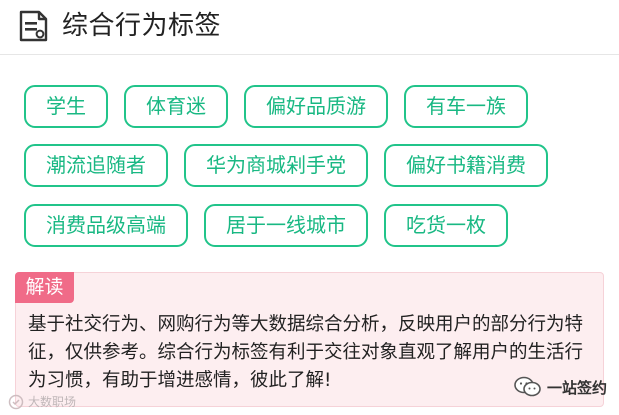 The width and height of the screenshot is (619, 415). Describe the element at coordinates (106, 225) in the screenshot. I see `tag-high-end-consumer: 消费品级高端` at that location.